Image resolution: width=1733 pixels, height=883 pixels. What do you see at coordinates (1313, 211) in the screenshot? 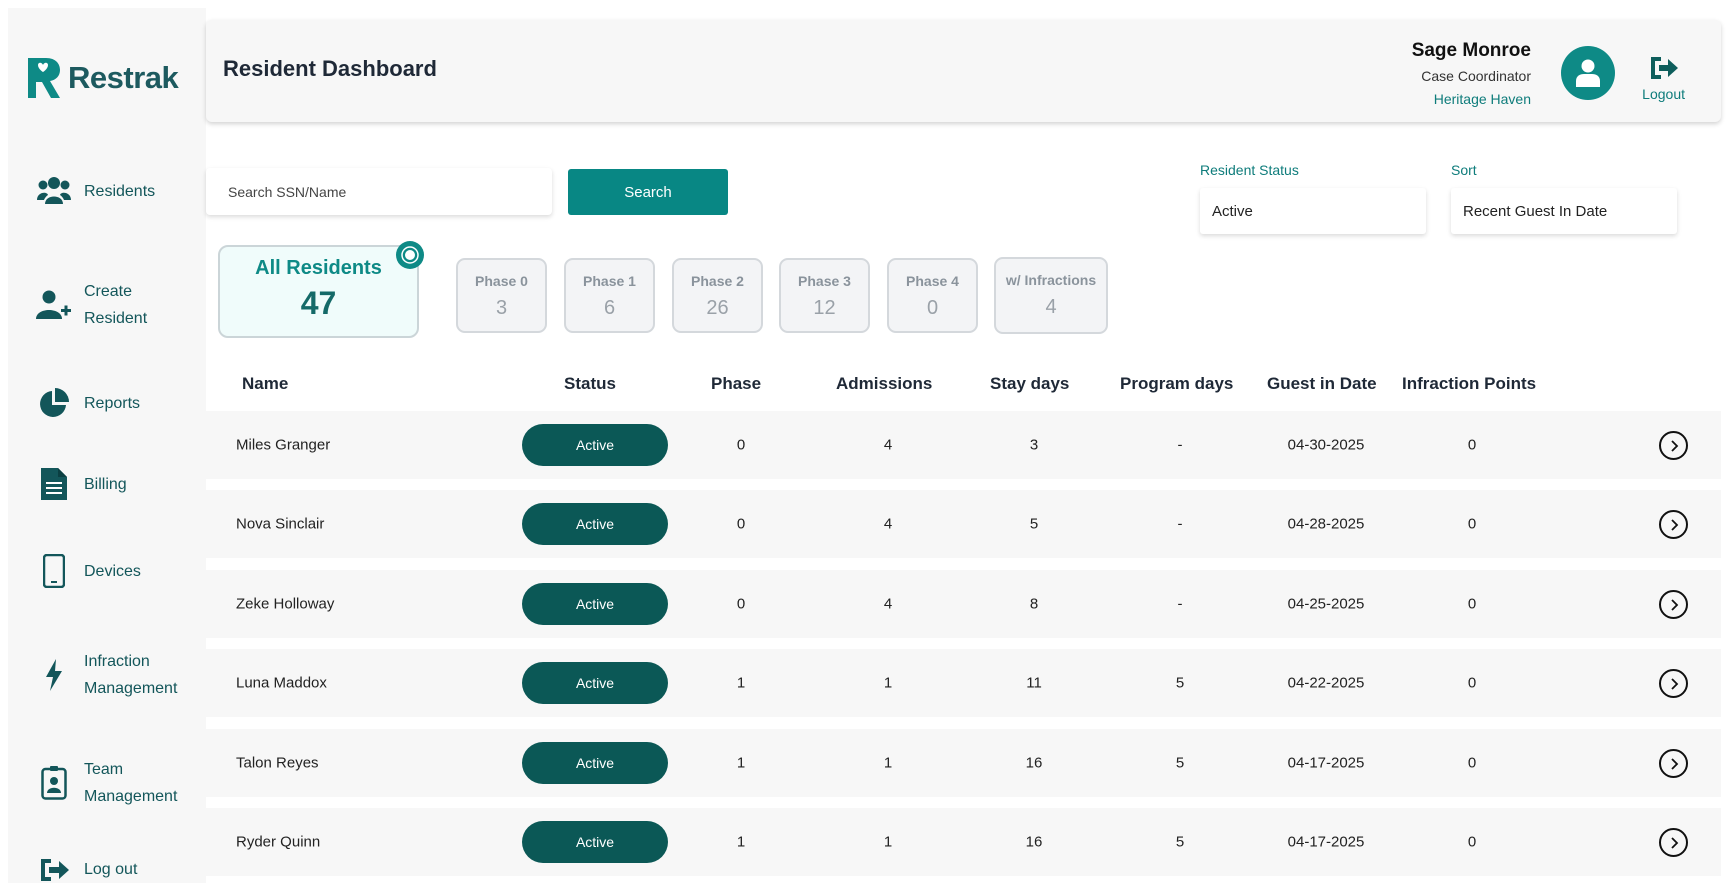
I see `resident-status-select: Active` at bounding box center [1313, 211].